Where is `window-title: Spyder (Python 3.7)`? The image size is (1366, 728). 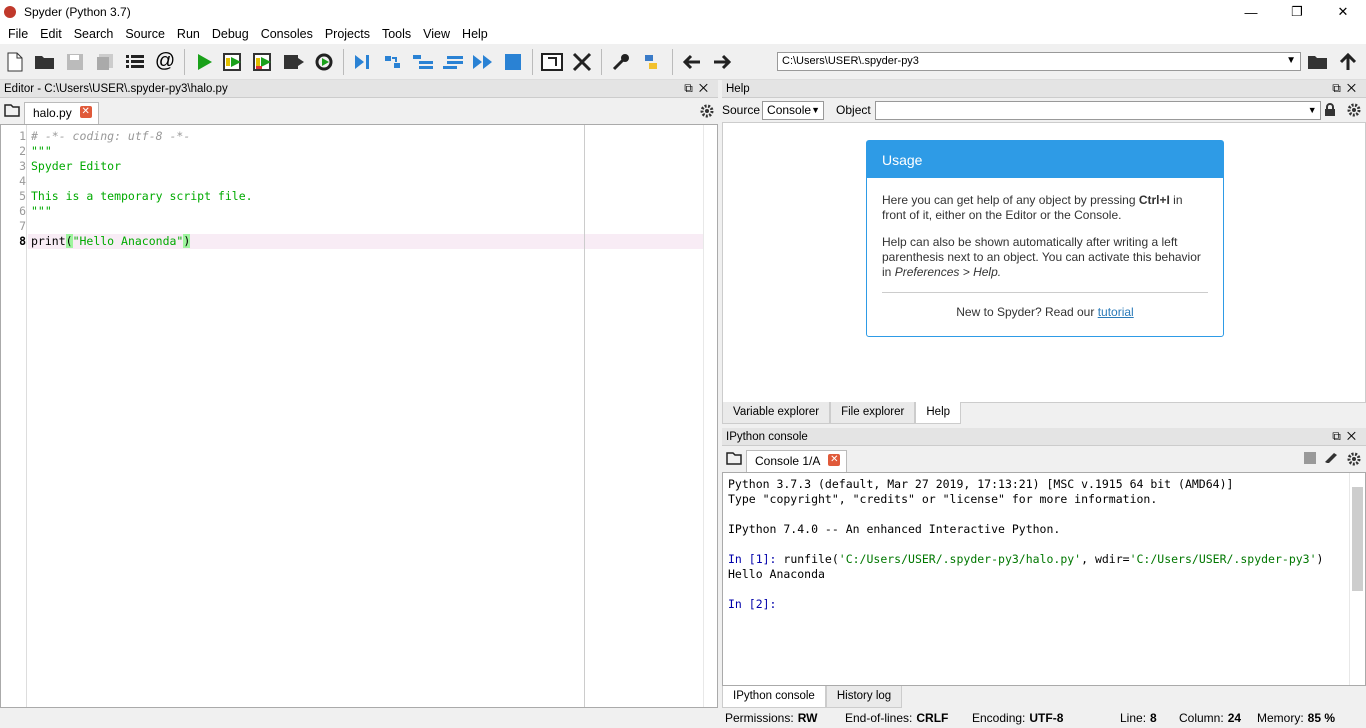
window-title: Spyder (Python 3.7) is located at coordinates (77, 12).